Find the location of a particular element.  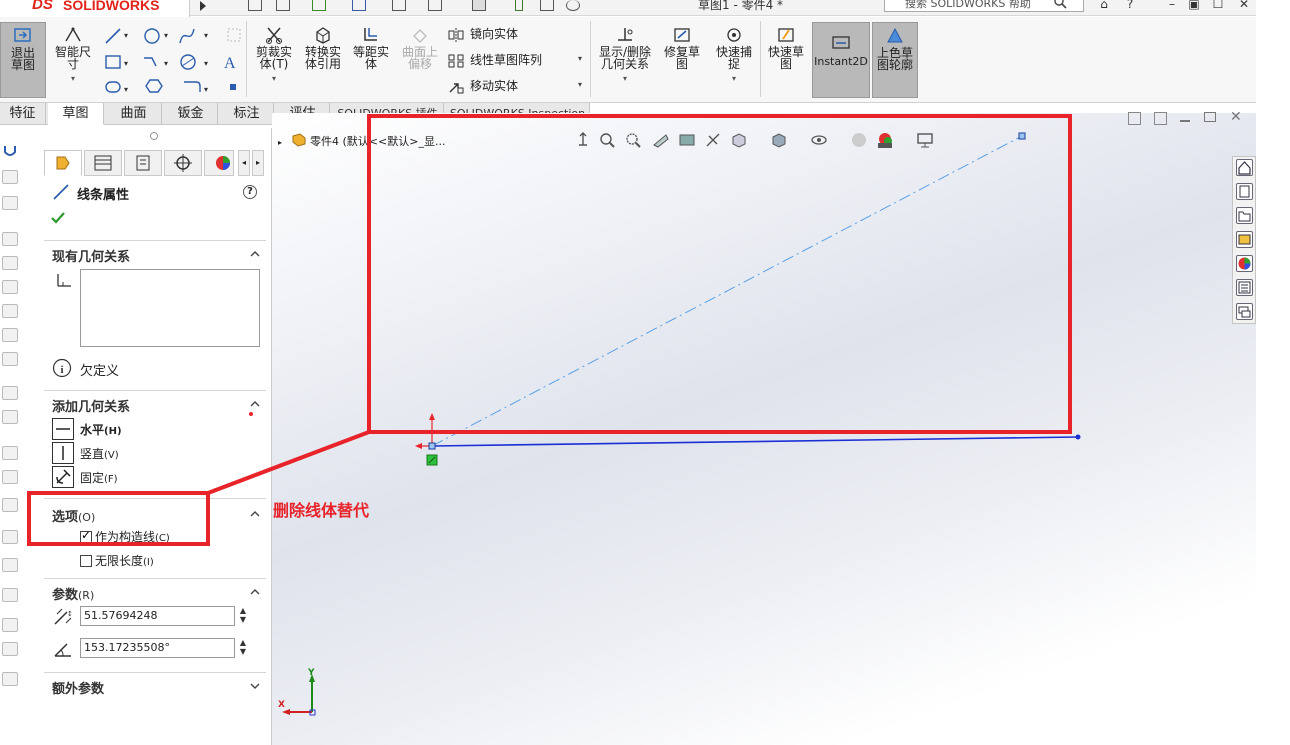

revolve-icon is located at coordinates (10, 203).